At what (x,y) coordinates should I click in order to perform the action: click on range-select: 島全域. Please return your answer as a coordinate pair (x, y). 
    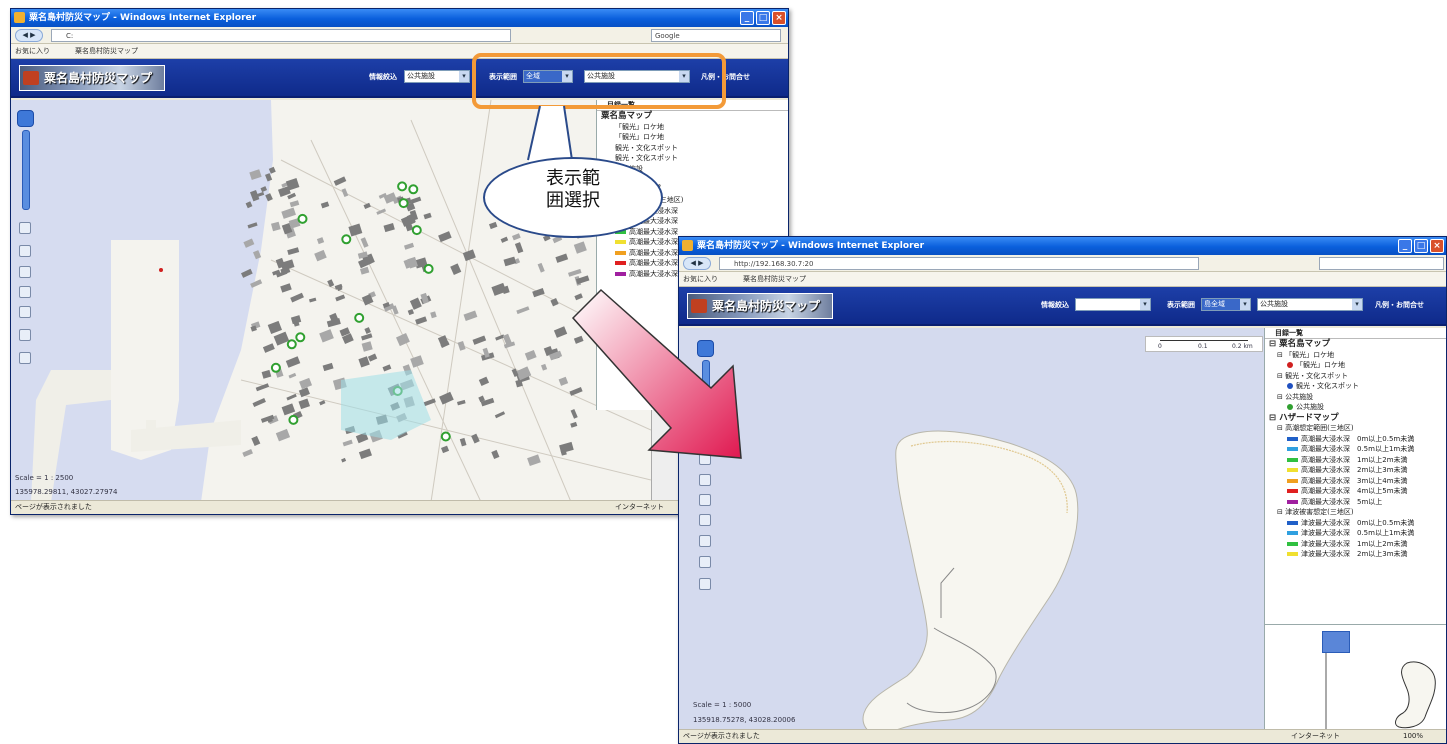
    Looking at the image, I should click on (1226, 304).